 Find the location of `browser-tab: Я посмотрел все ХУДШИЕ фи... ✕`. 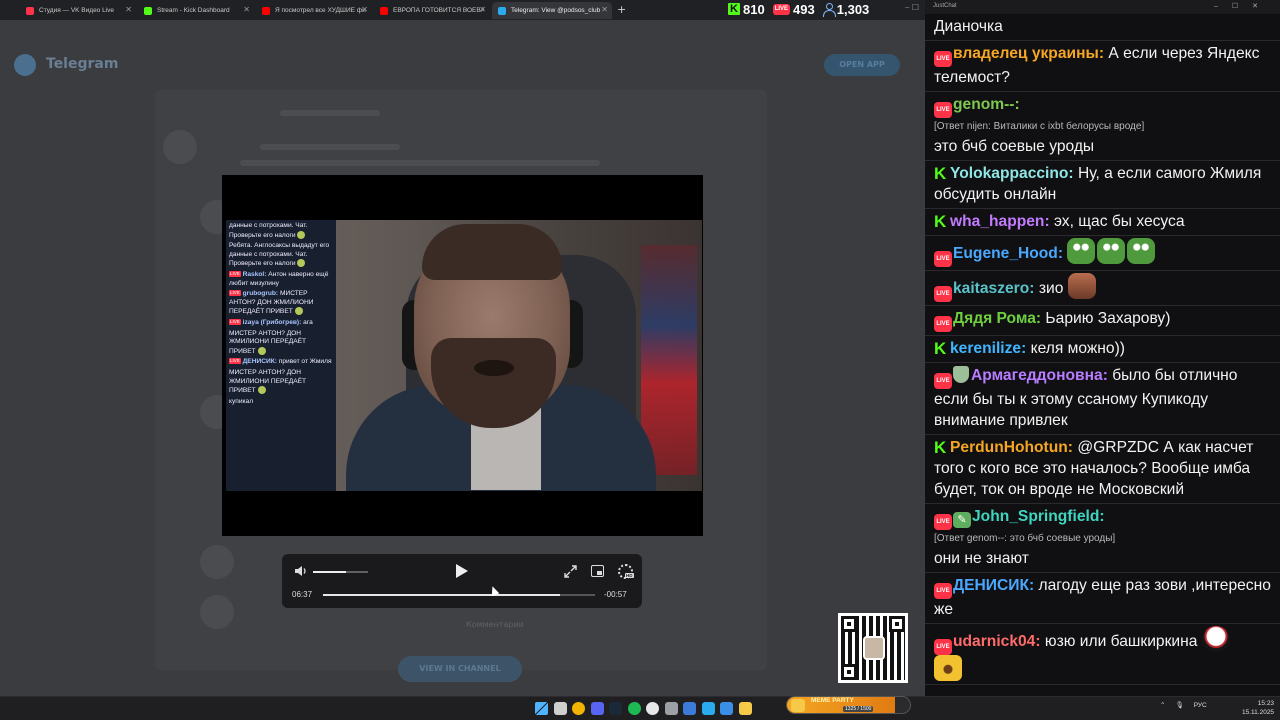

browser-tab: Я посмотрел все ХУДШИЕ фи... ✕ is located at coordinates (314, 10).